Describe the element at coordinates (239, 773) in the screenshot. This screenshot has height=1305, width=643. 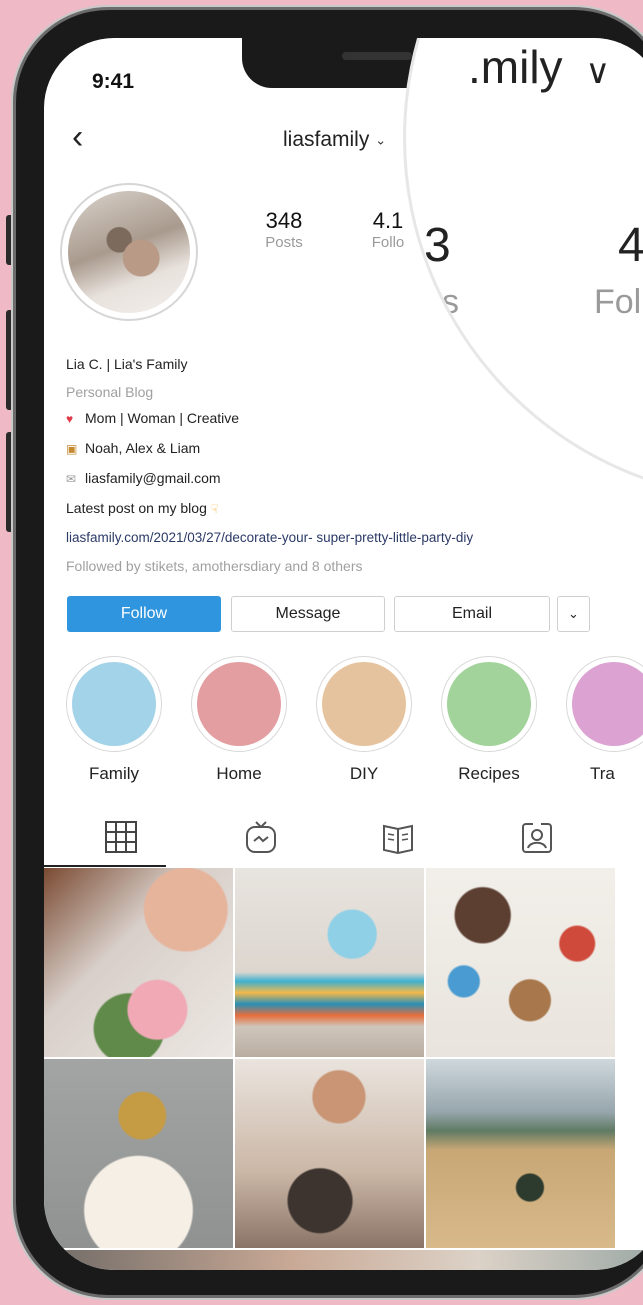
I see `highlight-label: Home` at that location.